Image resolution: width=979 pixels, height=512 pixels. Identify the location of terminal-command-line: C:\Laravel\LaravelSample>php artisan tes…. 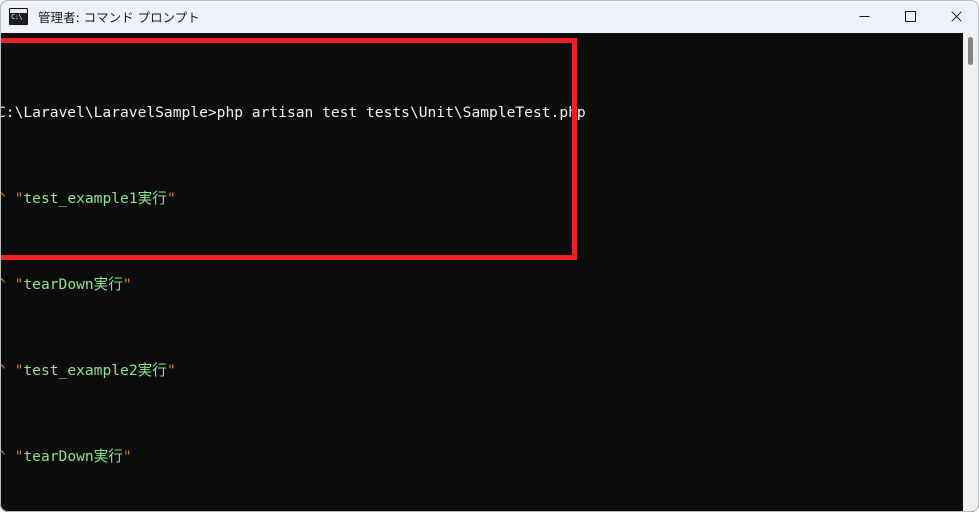
(481, 113).